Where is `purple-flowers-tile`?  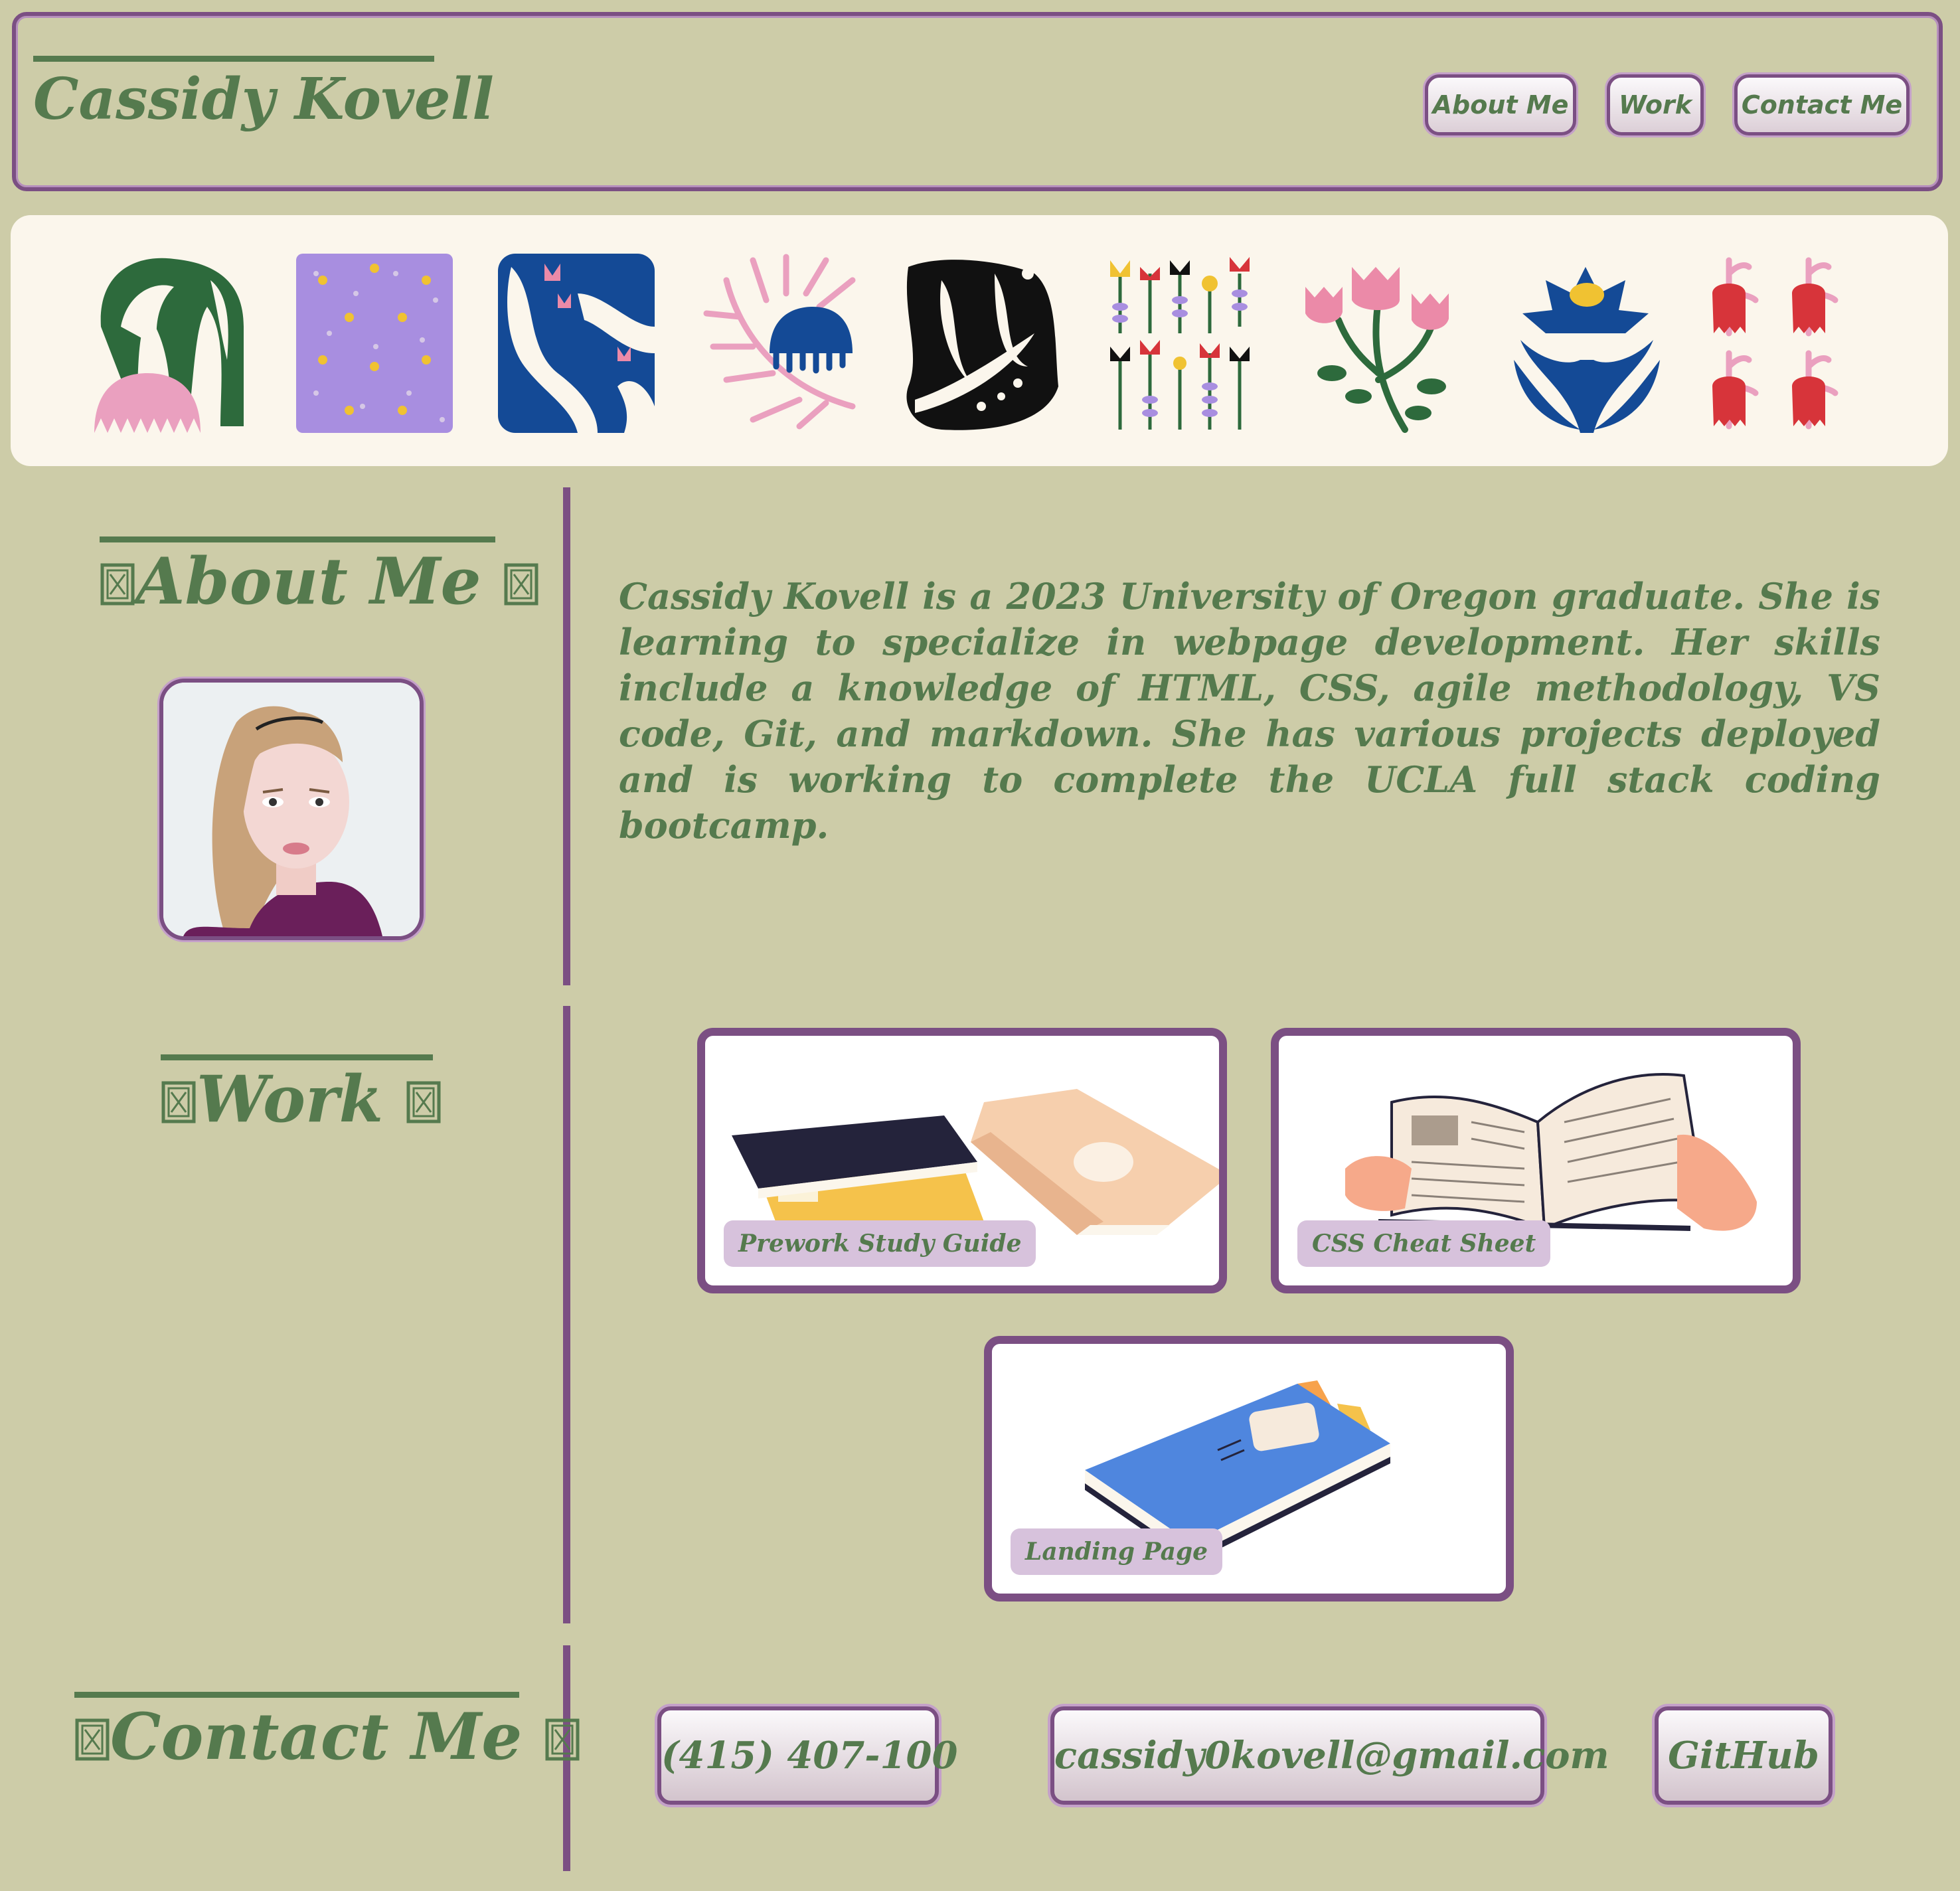
purple-flowers-tile is located at coordinates (374, 344).